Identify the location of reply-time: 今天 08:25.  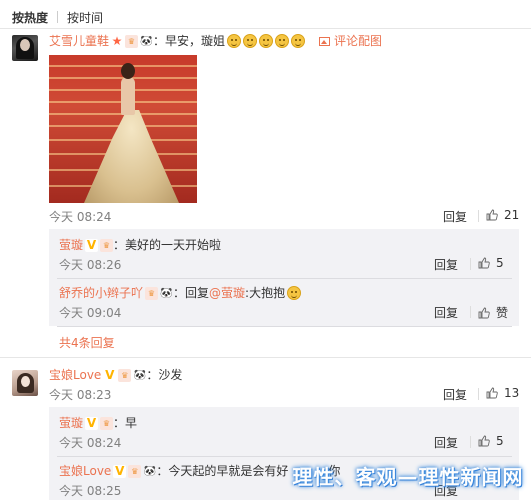
(90, 491).